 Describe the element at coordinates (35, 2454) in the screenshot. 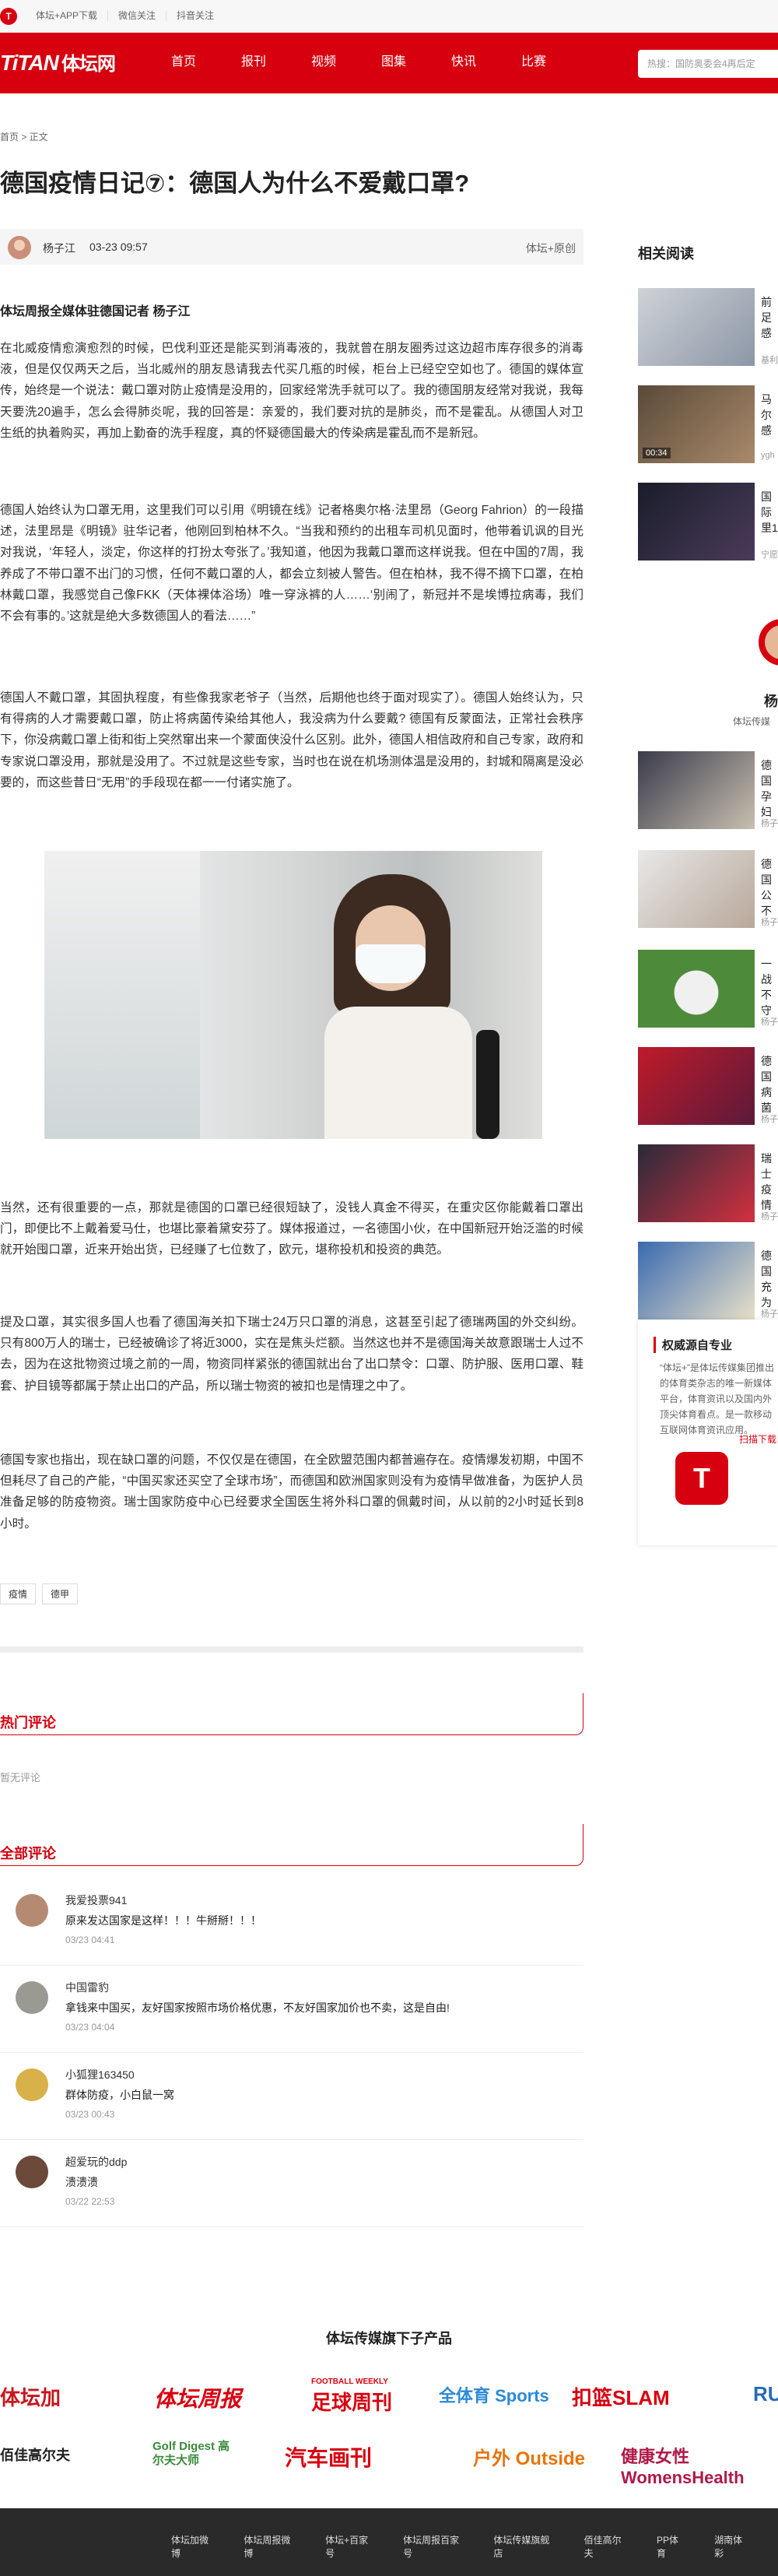

I see `product-baijia-golf: 佰佳高尔夫` at that location.